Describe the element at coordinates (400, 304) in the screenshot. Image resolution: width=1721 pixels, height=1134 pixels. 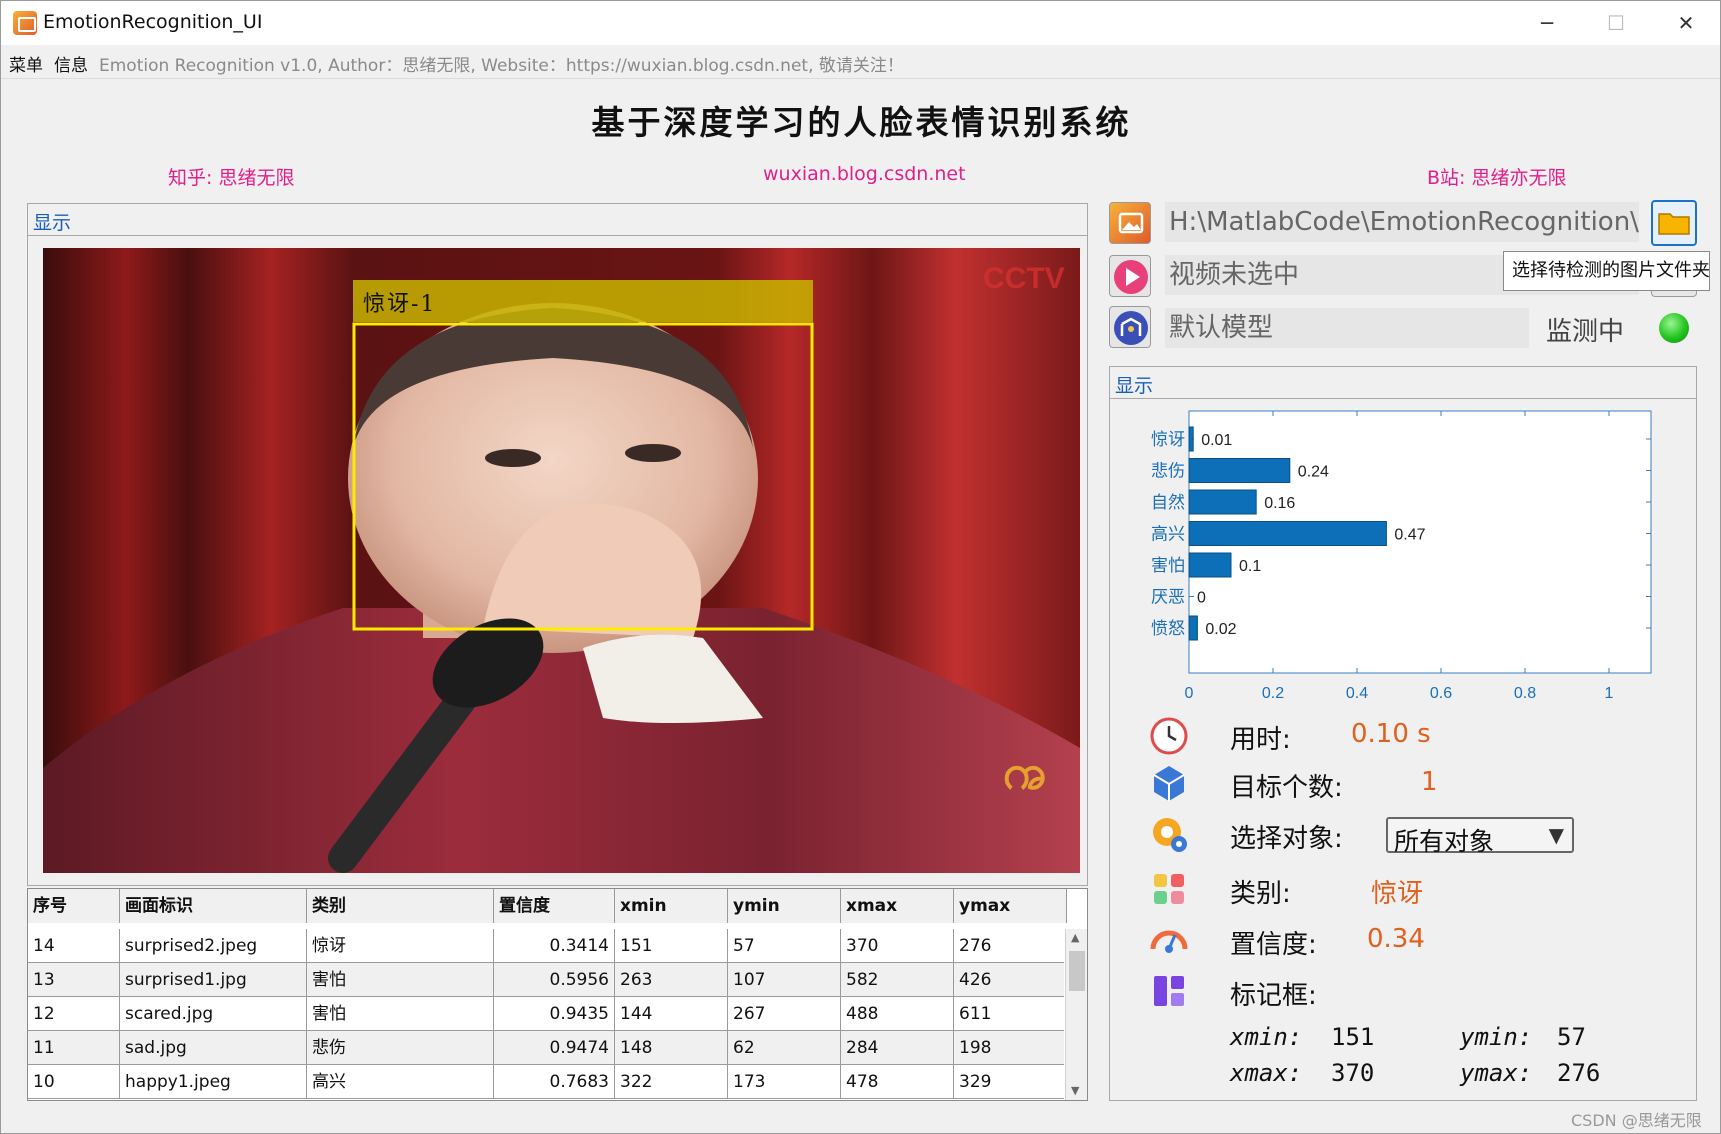
I see `detection-box-label: 惊讶-1` at that location.